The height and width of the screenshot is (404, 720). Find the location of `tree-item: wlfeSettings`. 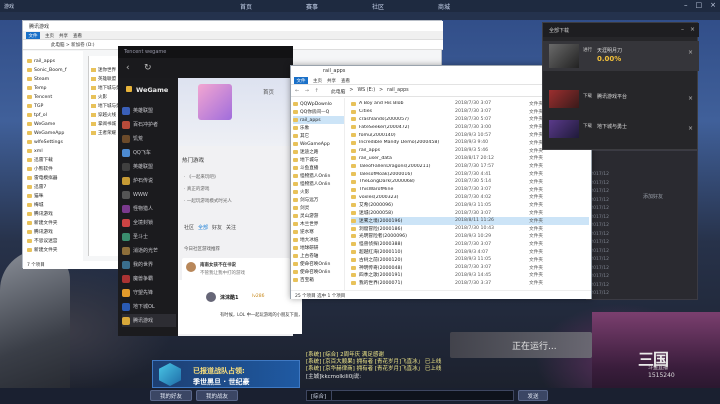

tree-item: wlfeSettings is located at coordinates (45, 142).